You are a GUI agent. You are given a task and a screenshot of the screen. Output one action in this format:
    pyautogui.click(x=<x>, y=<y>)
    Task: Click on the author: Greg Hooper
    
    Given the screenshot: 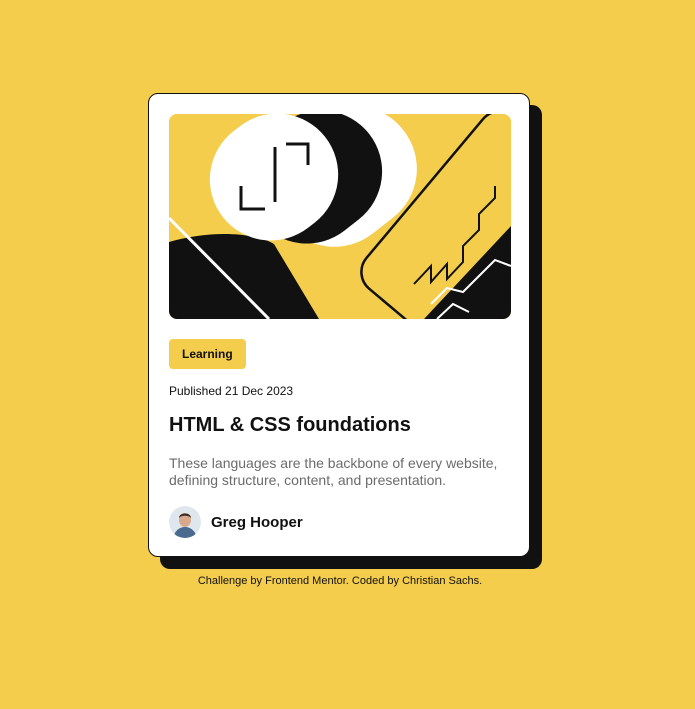 What is the action you would take?
    pyautogui.click(x=236, y=522)
    